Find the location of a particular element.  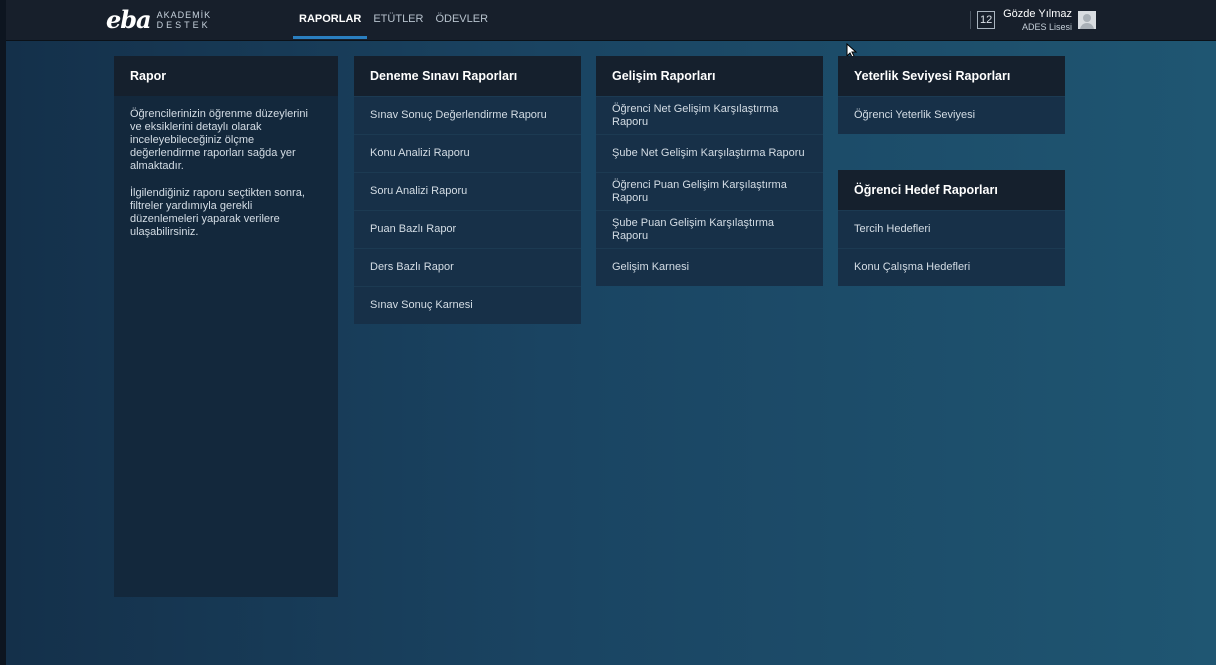

report-link-ogrenci-net-gelisim: Öğrenci Net Gelişim Karşılaştırma Raporu is located at coordinates (709, 115).